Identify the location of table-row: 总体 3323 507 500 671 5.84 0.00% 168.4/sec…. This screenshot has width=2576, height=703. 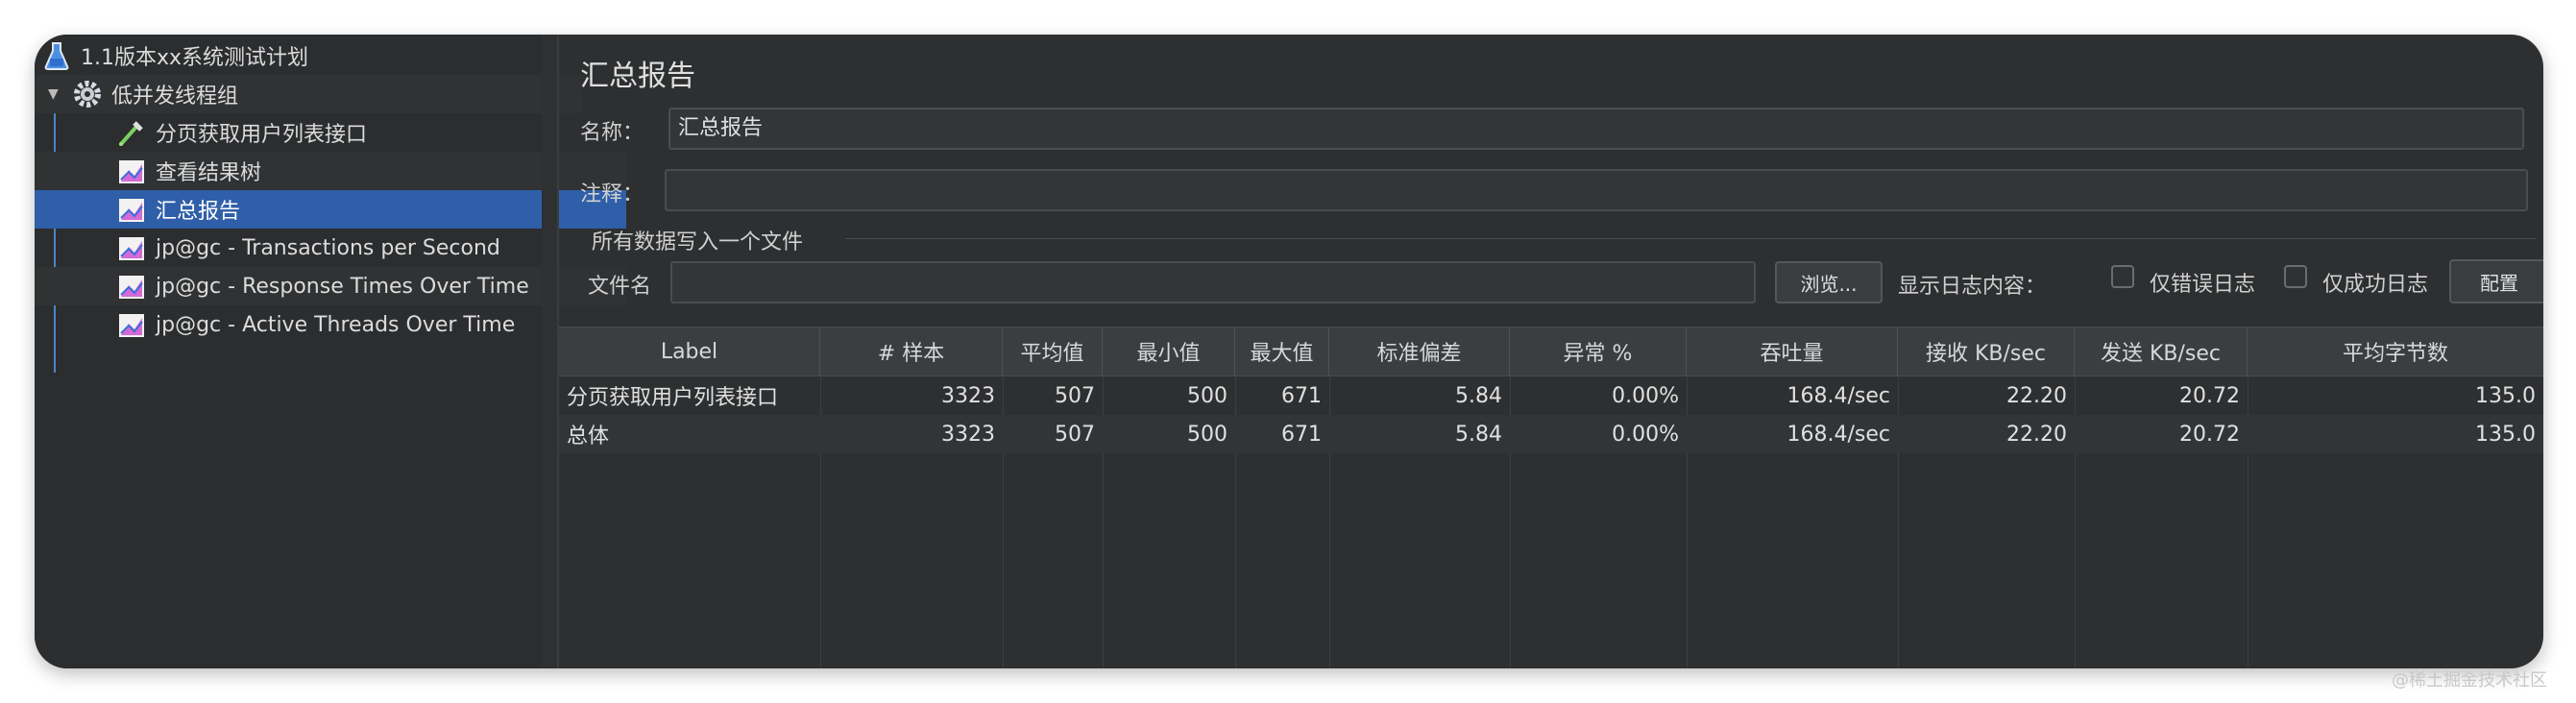
(1551, 434).